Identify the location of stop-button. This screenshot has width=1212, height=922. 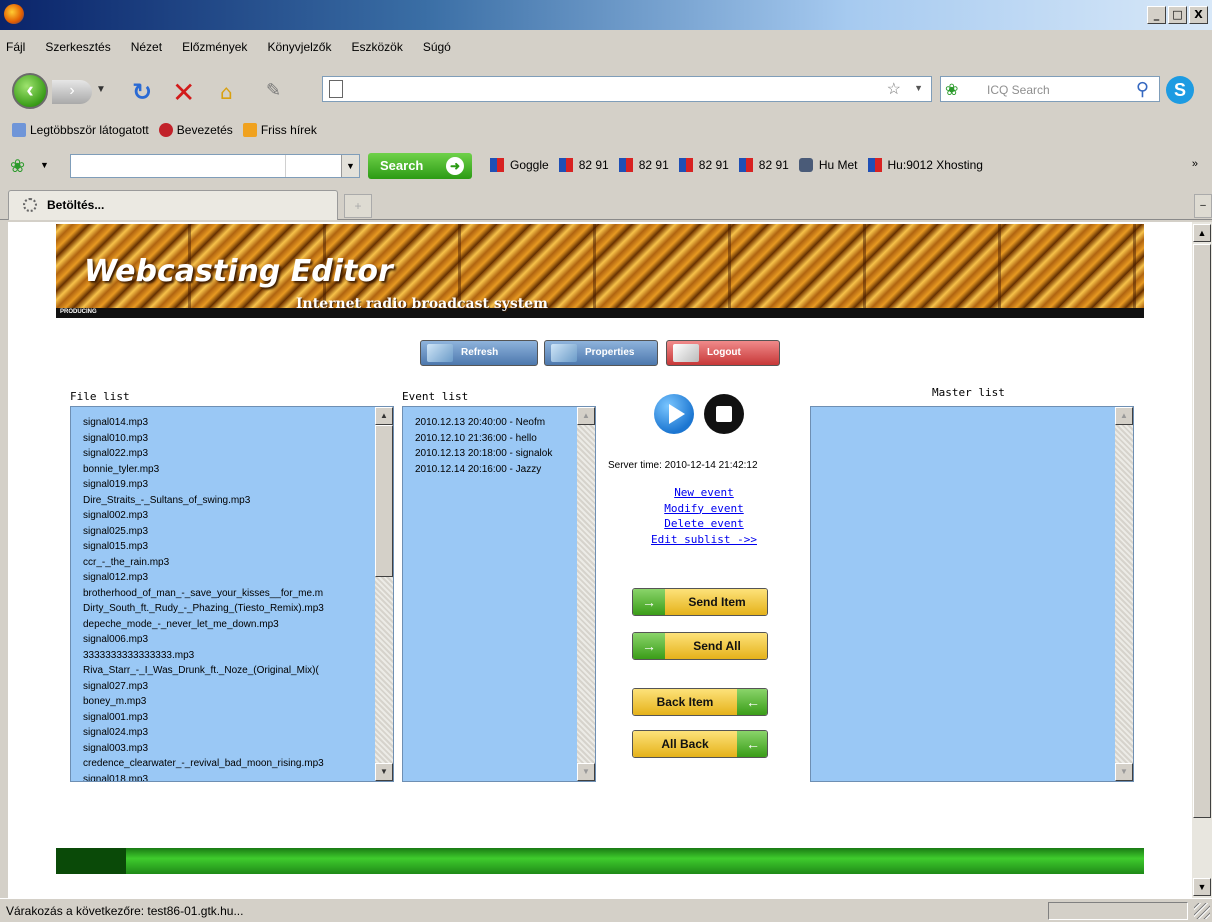
(724, 414).